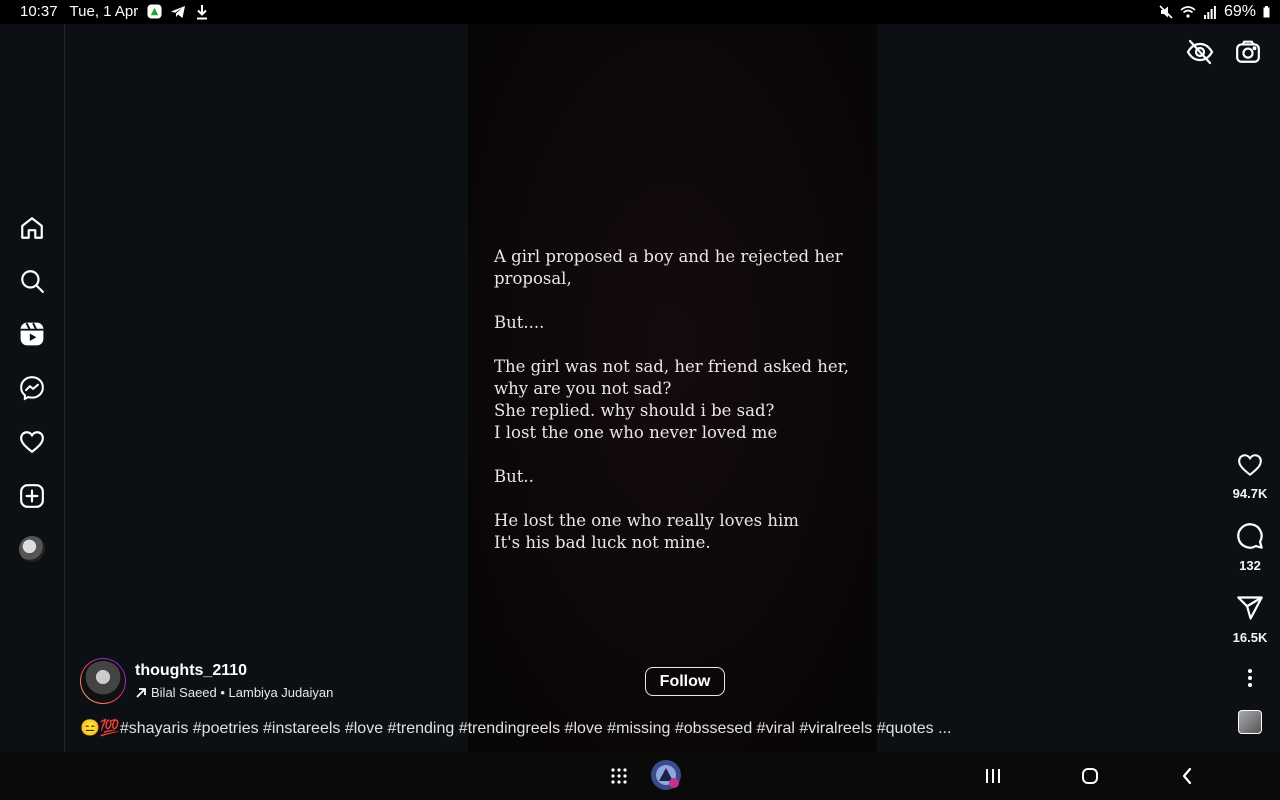 This screenshot has width=1280, height=800. Describe the element at coordinates (178, 12) in the screenshot. I see `telegram-icon` at that location.